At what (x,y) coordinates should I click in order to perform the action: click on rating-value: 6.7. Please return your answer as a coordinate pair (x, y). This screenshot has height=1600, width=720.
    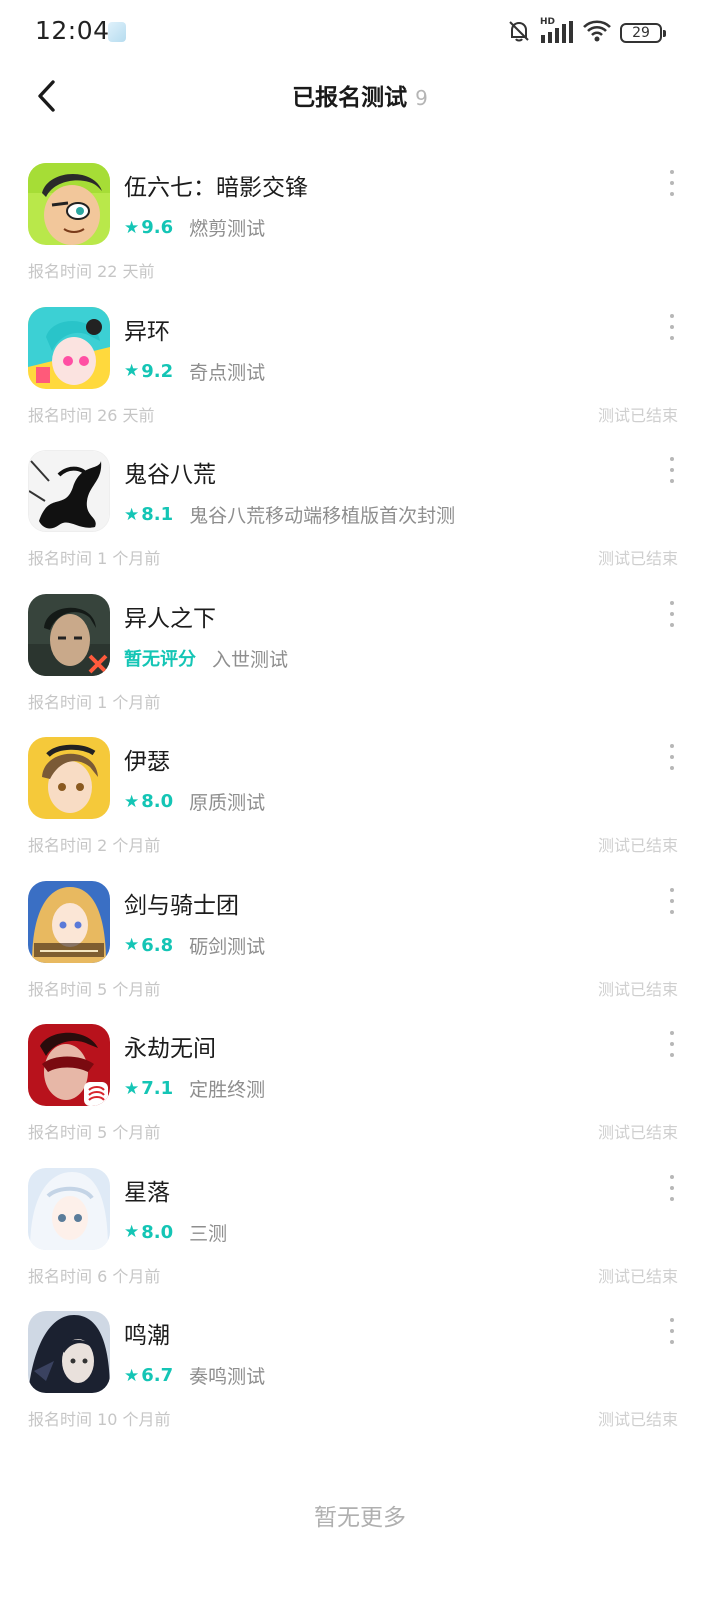
    Looking at the image, I should click on (157, 1375).